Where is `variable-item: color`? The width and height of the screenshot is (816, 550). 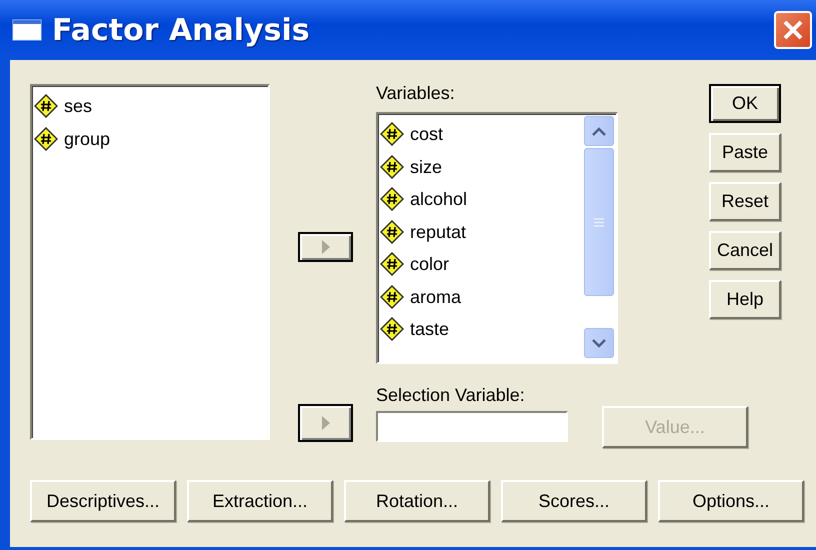 variable-item: color is located at coordinates (430, 264).